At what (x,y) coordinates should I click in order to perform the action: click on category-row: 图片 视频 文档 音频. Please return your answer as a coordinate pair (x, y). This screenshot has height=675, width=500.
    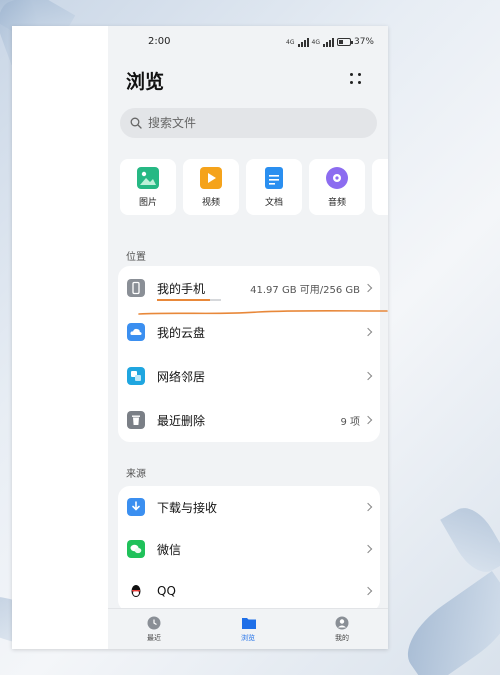
    Looking at the image, I should click on (254, 187).